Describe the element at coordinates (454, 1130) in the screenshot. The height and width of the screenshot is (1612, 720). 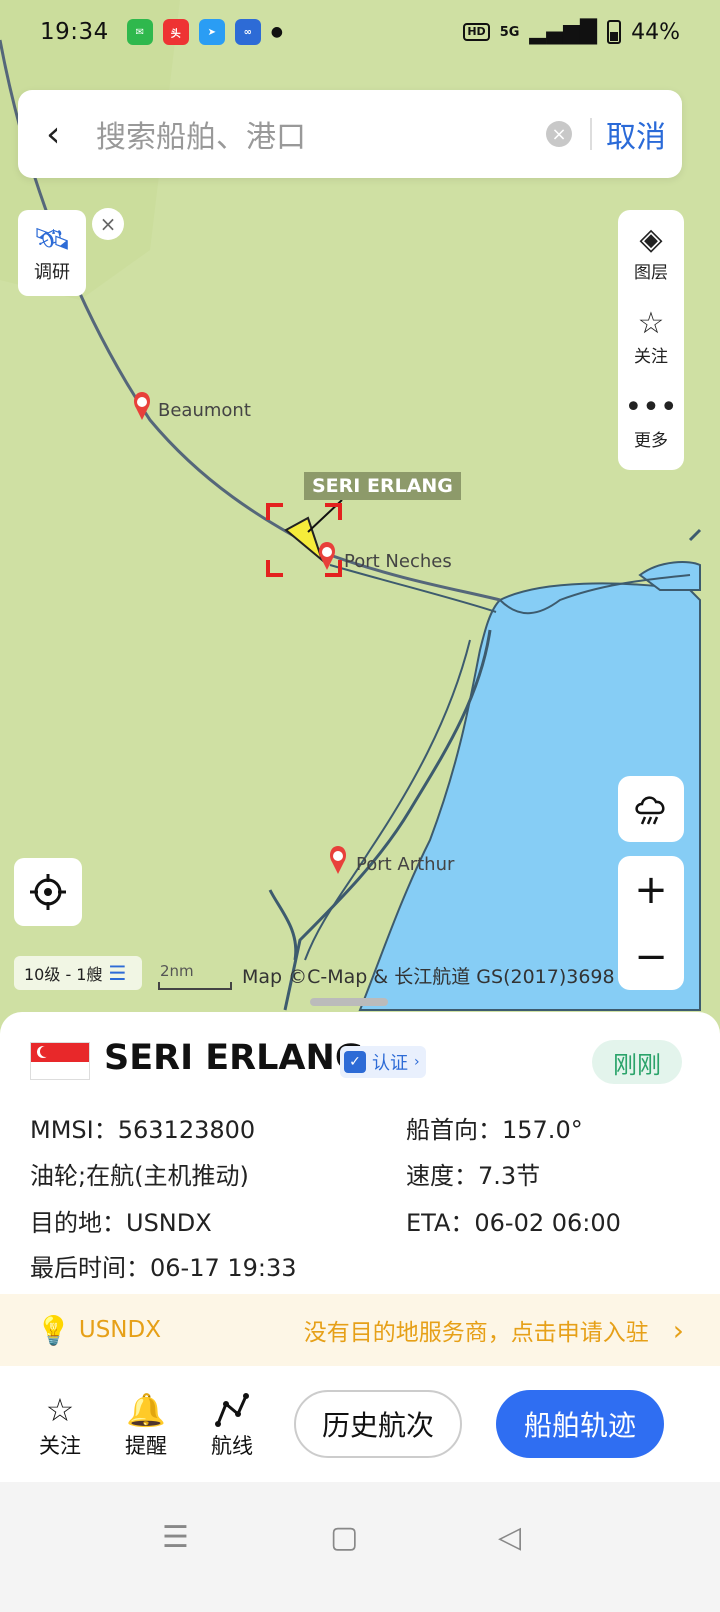
I see `heading-label: 船首向：` at that location.